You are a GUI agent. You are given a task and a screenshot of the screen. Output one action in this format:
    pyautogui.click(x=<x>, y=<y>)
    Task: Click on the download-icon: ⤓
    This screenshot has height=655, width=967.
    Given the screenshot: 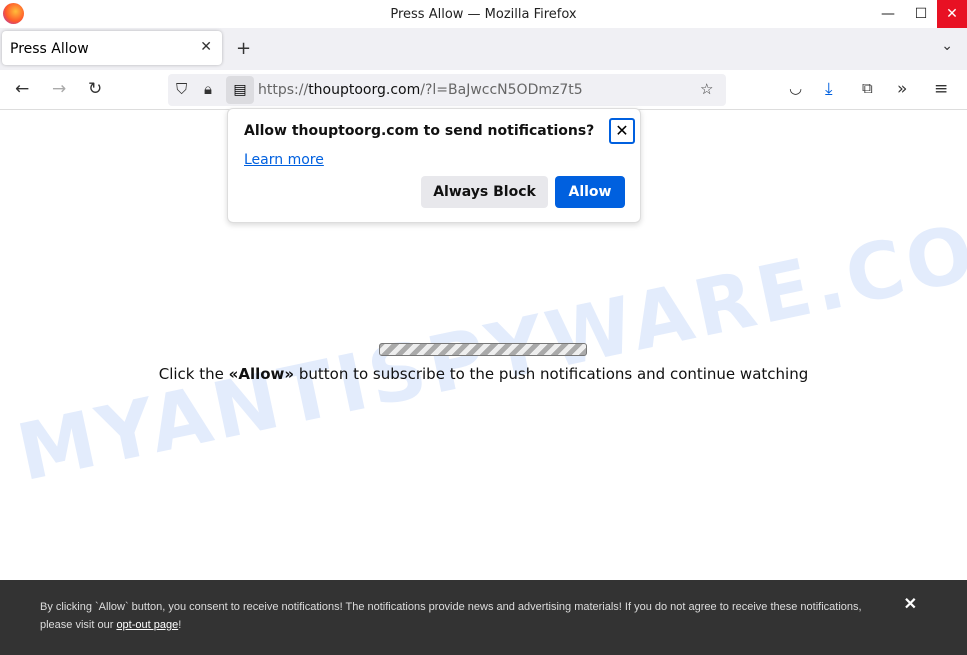 What is the action you would take?
    pyautogui.click(x=829, y=89)
    